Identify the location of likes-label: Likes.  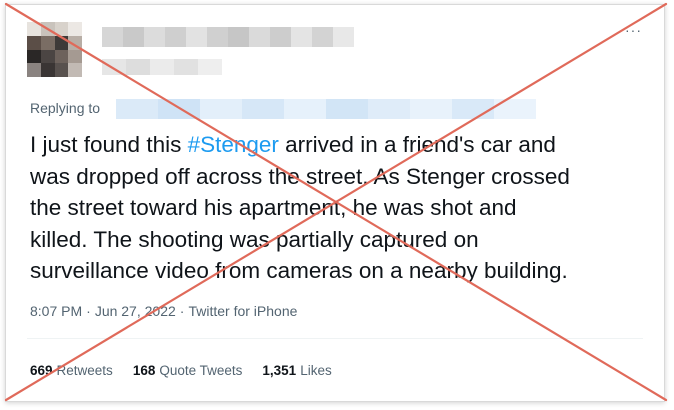
(316, 370).